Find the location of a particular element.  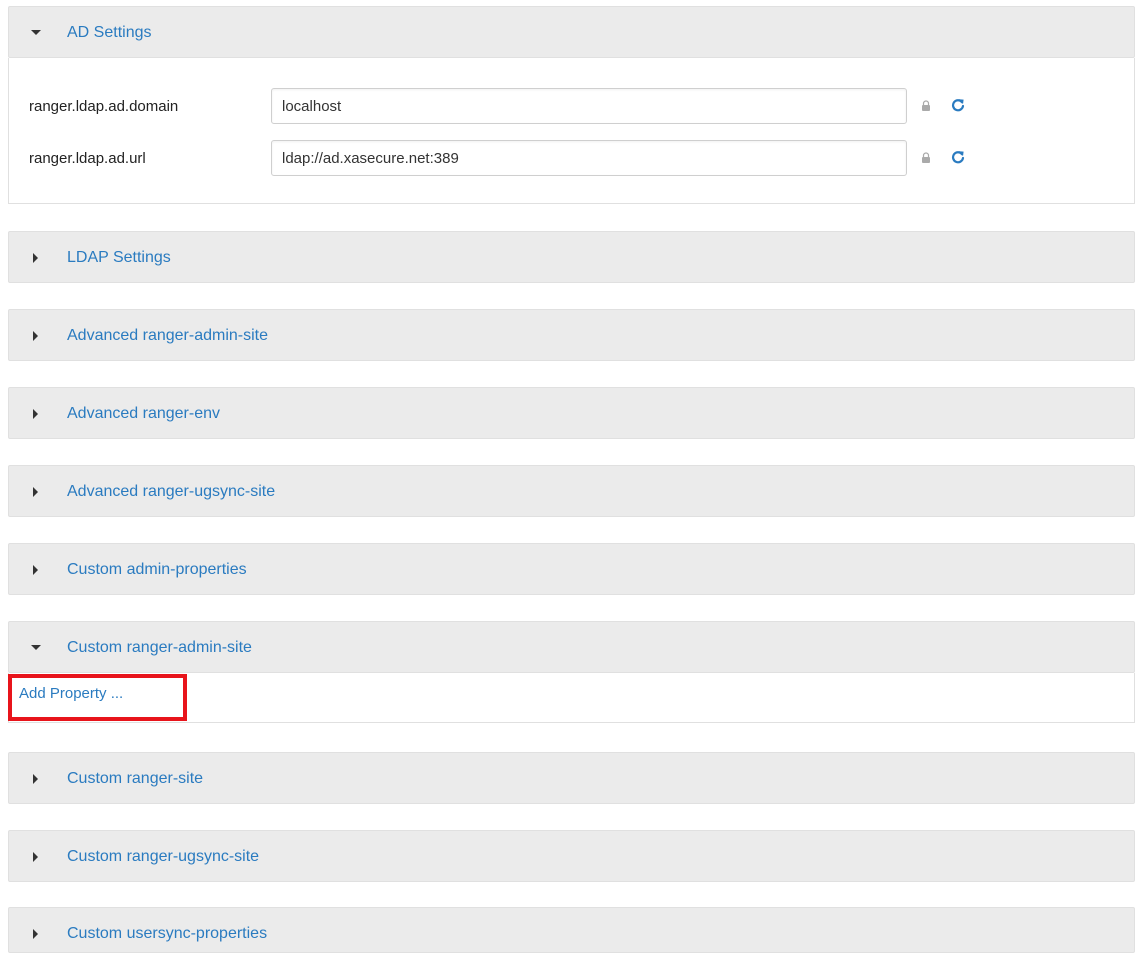

section-header-advanced-ranger-env: Advanced ranger-env is located at coordinates (571, 413).